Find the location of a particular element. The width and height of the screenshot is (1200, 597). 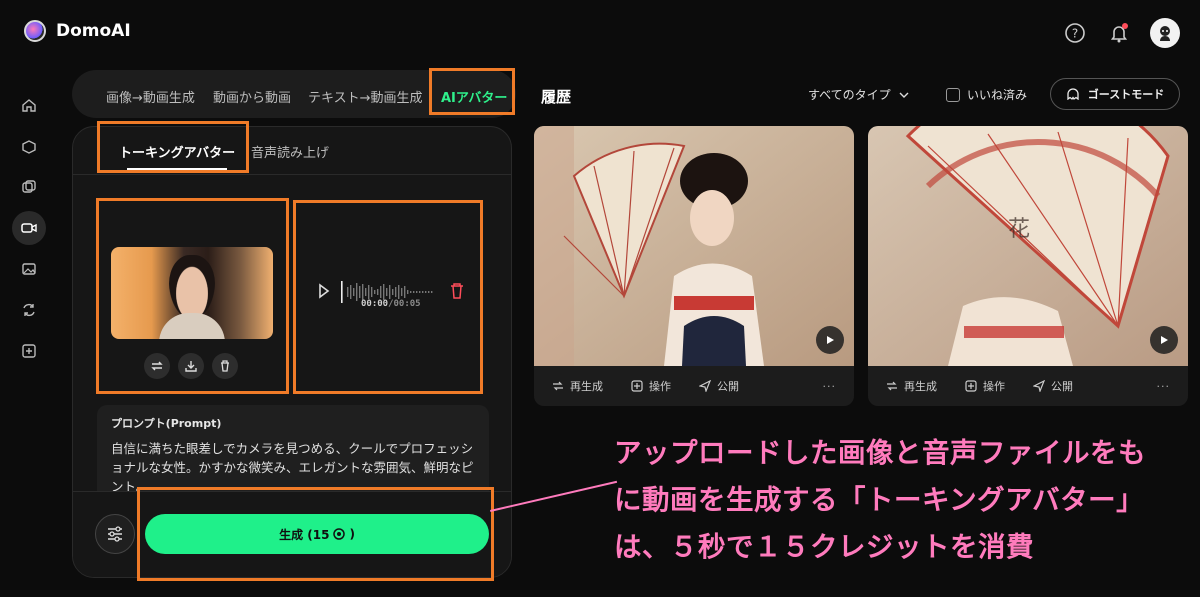

tab-text-to-video: テキスト→動画生成 is located at coordinates (365, 96).